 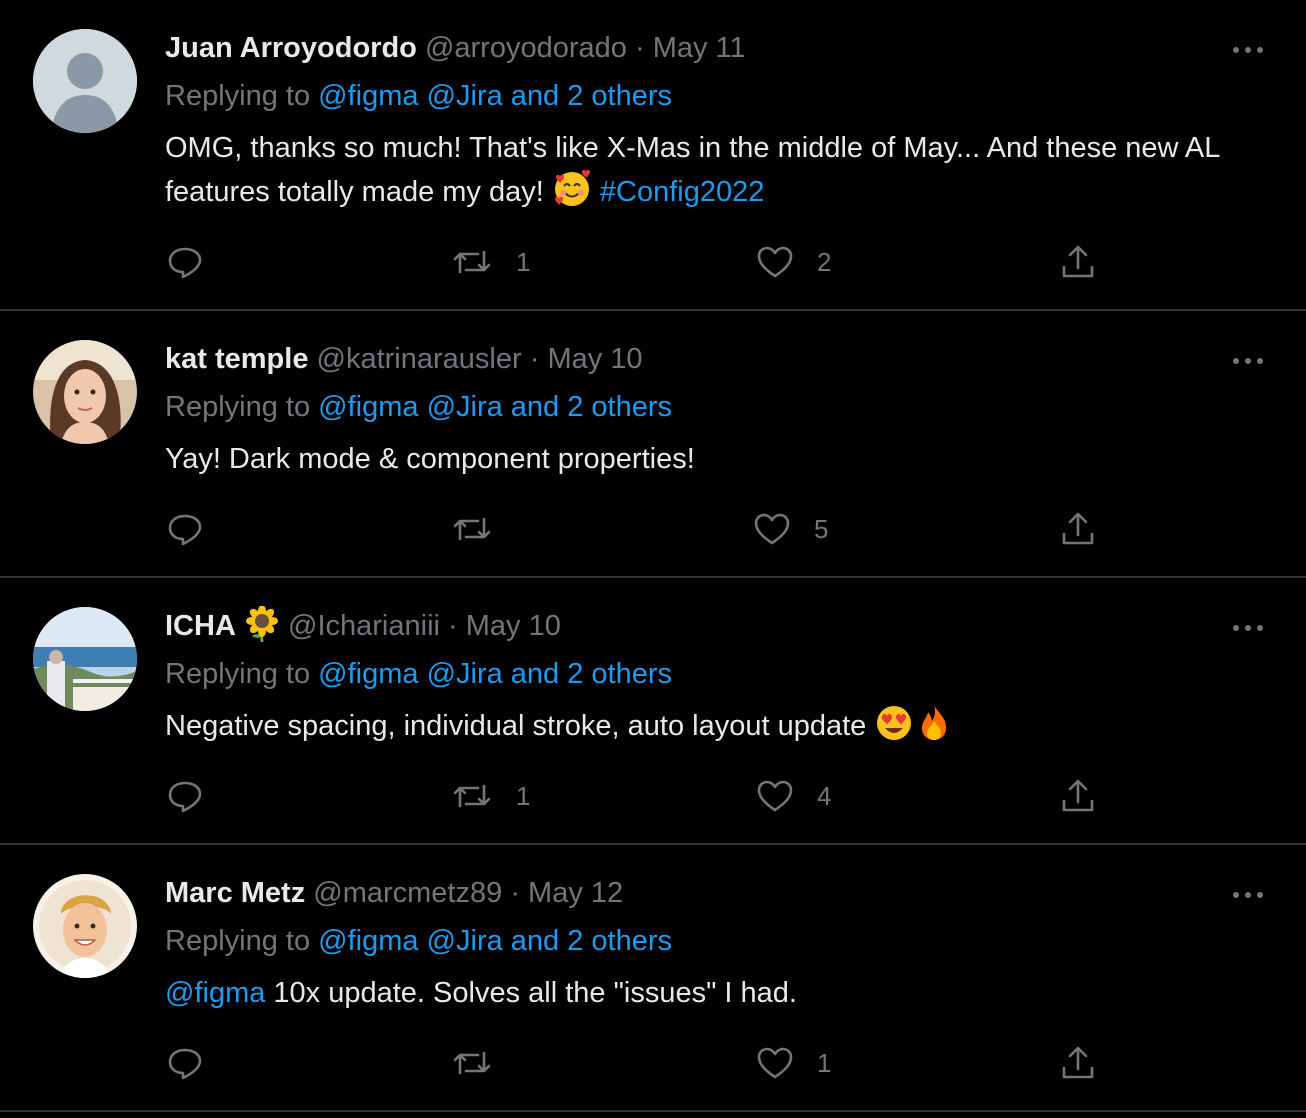 I want to click on tweet-actions: 1, so click(x=665, y=1063).